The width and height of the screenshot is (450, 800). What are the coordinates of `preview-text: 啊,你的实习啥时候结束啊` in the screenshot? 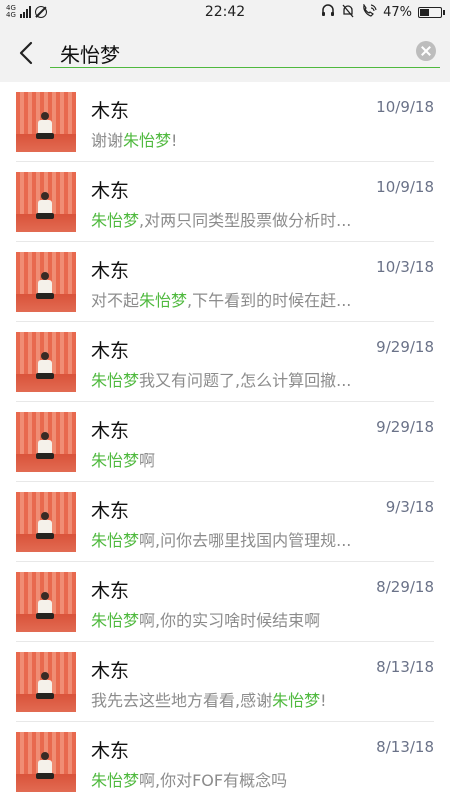 It's located at (230, 620).